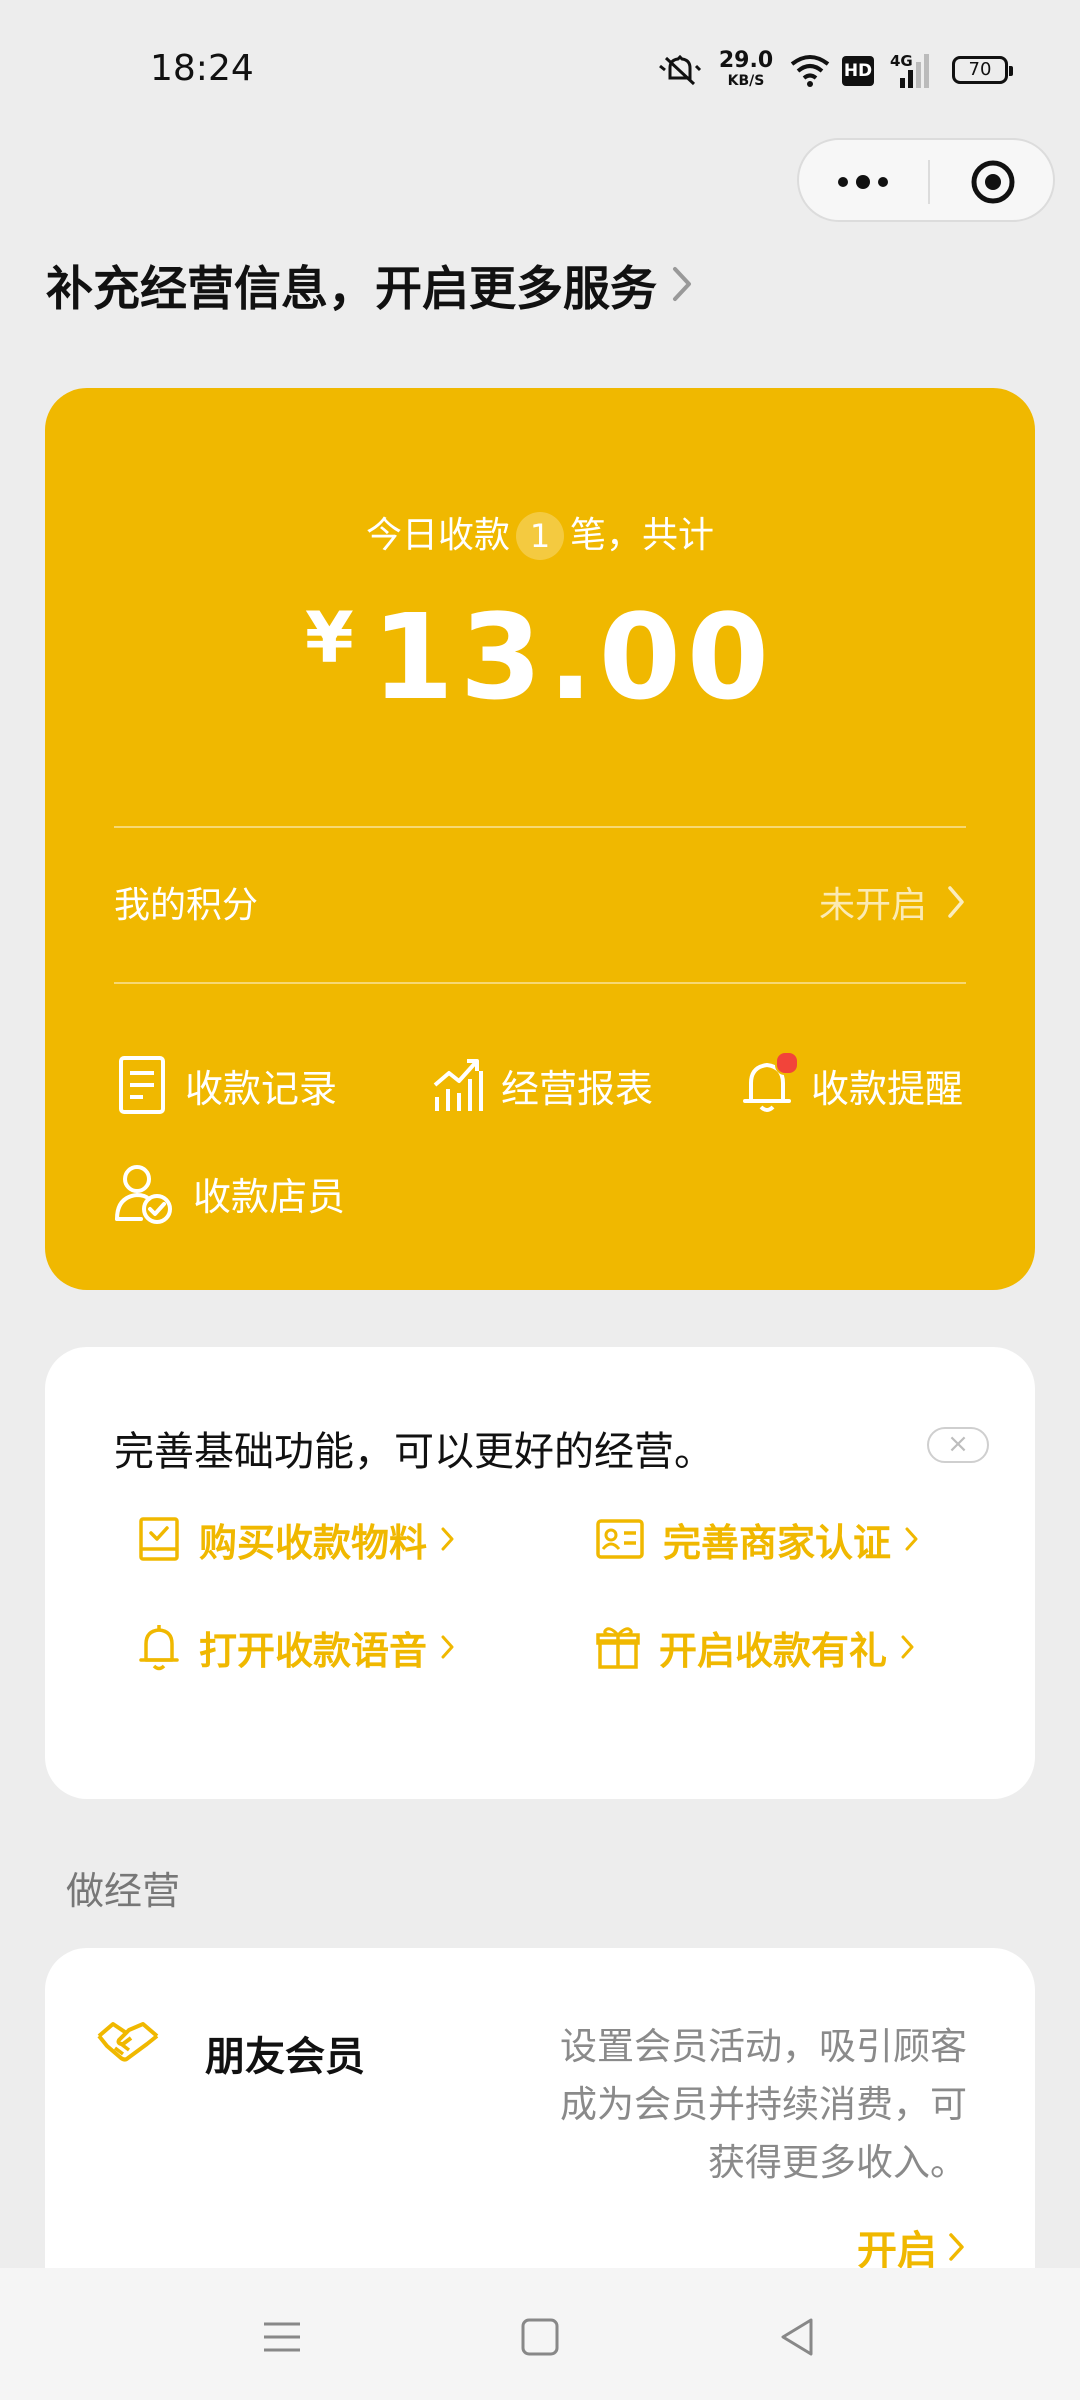  I want to click on hd-icon: HD, so click(858, 71).